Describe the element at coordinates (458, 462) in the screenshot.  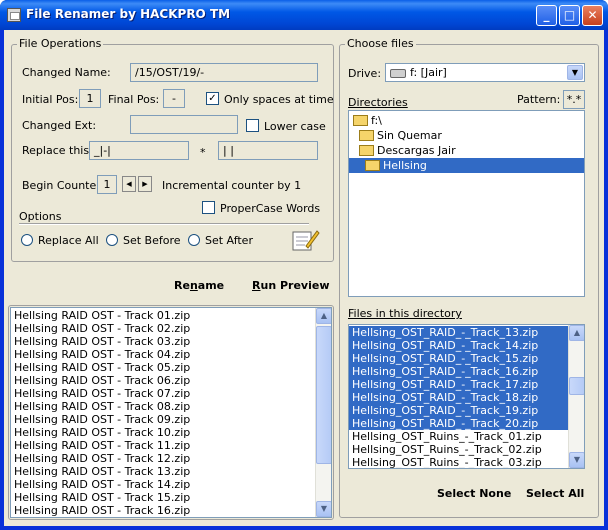
I see `file-list-item: Hellsing_OST_Ruins_-_Track_03.zip` at that location.